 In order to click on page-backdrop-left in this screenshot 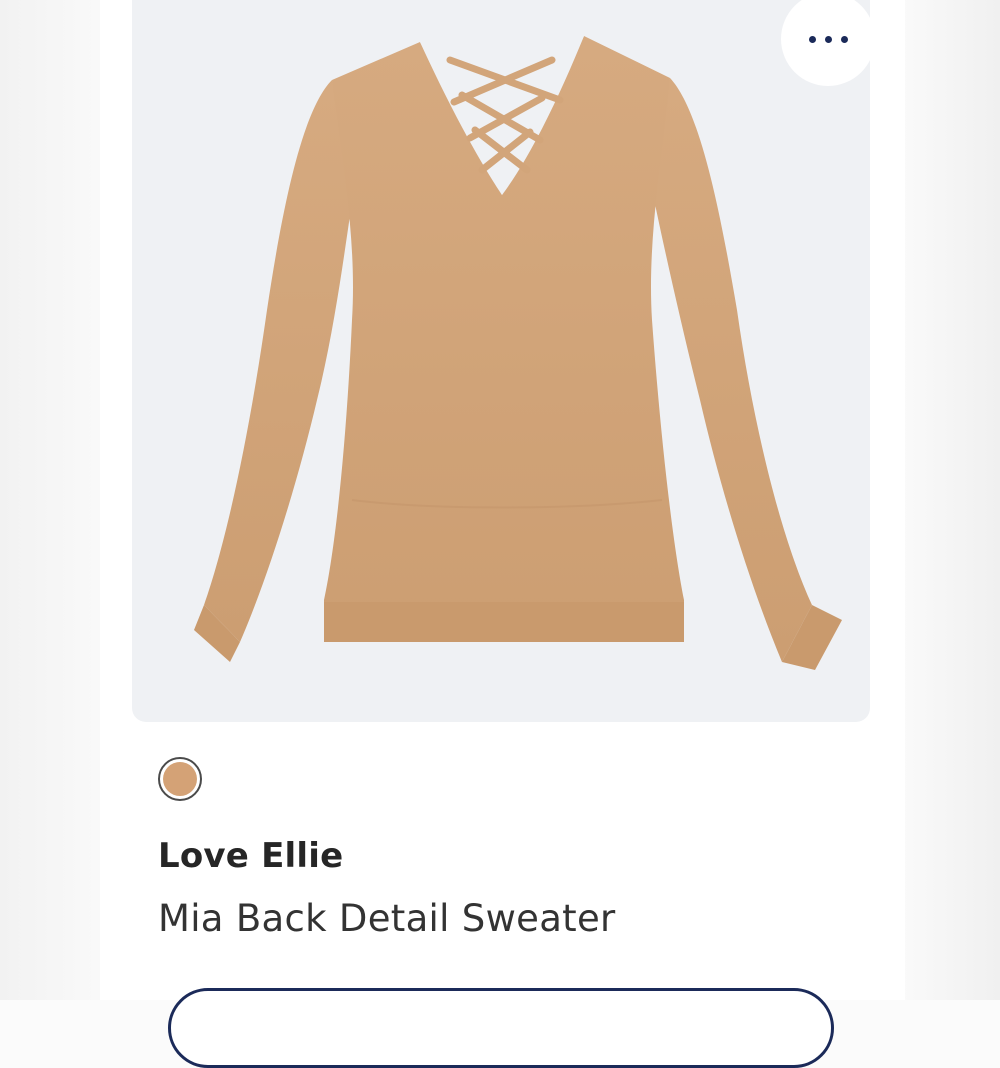, I will do `click(55, 500)`.